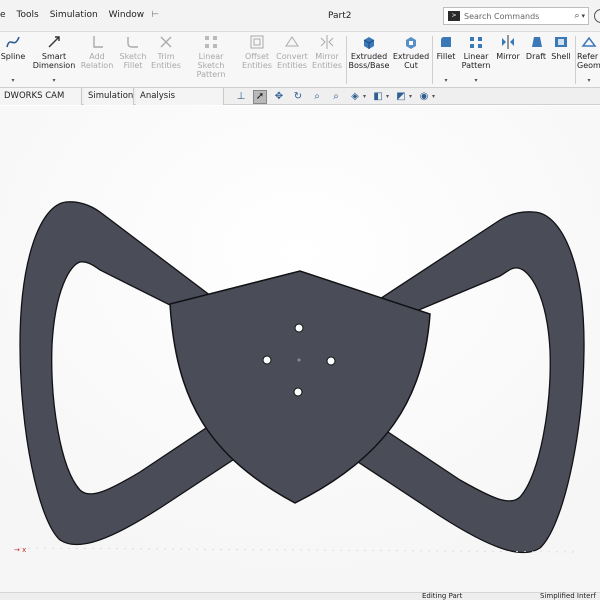  I want to click on linear-sketch-pattern-label: Linear Sketch Pattern, so click(211, 65).